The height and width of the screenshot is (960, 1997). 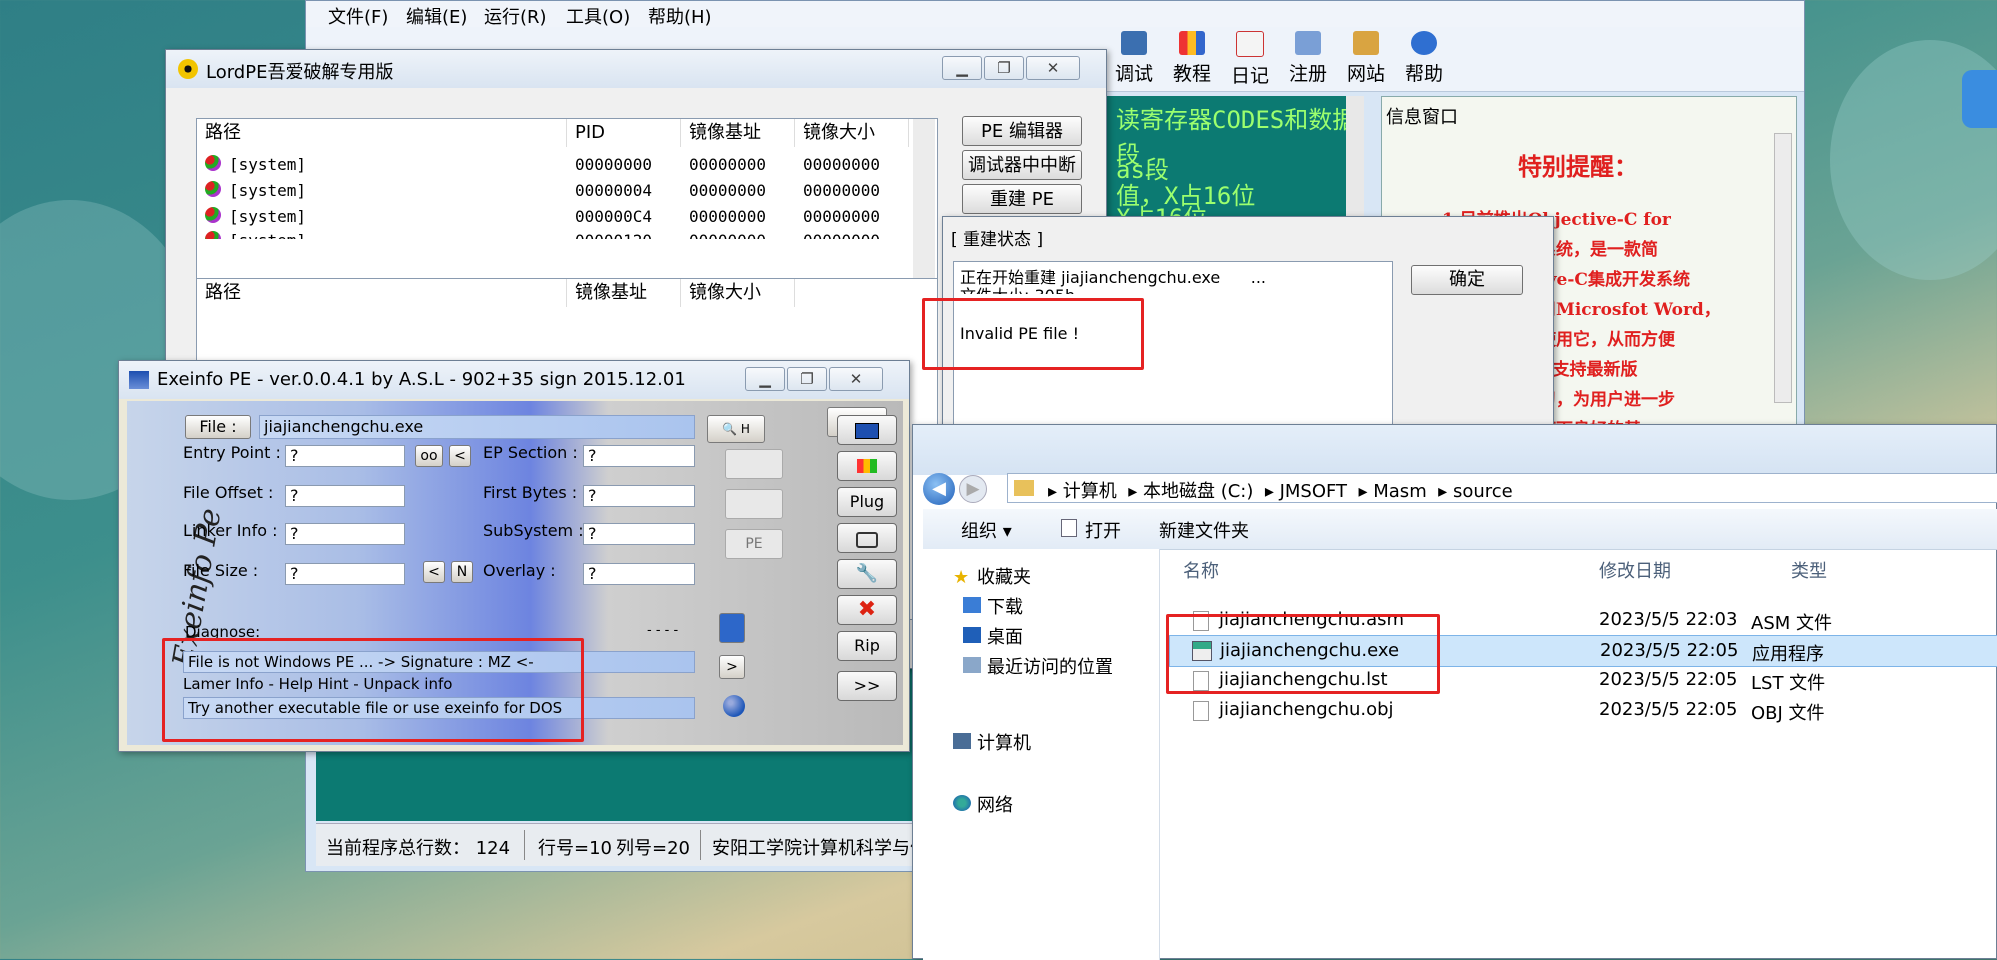 What do you see at coordinates (1050, 666) in the screenshot?
I see `nav-recent: 最近访问的位置` at bounding box center [1050, 666].